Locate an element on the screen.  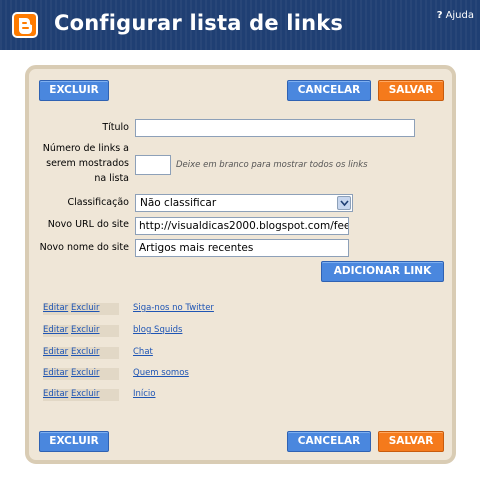
page-title: Configurar lista de links is located at coordinates (199, 23).